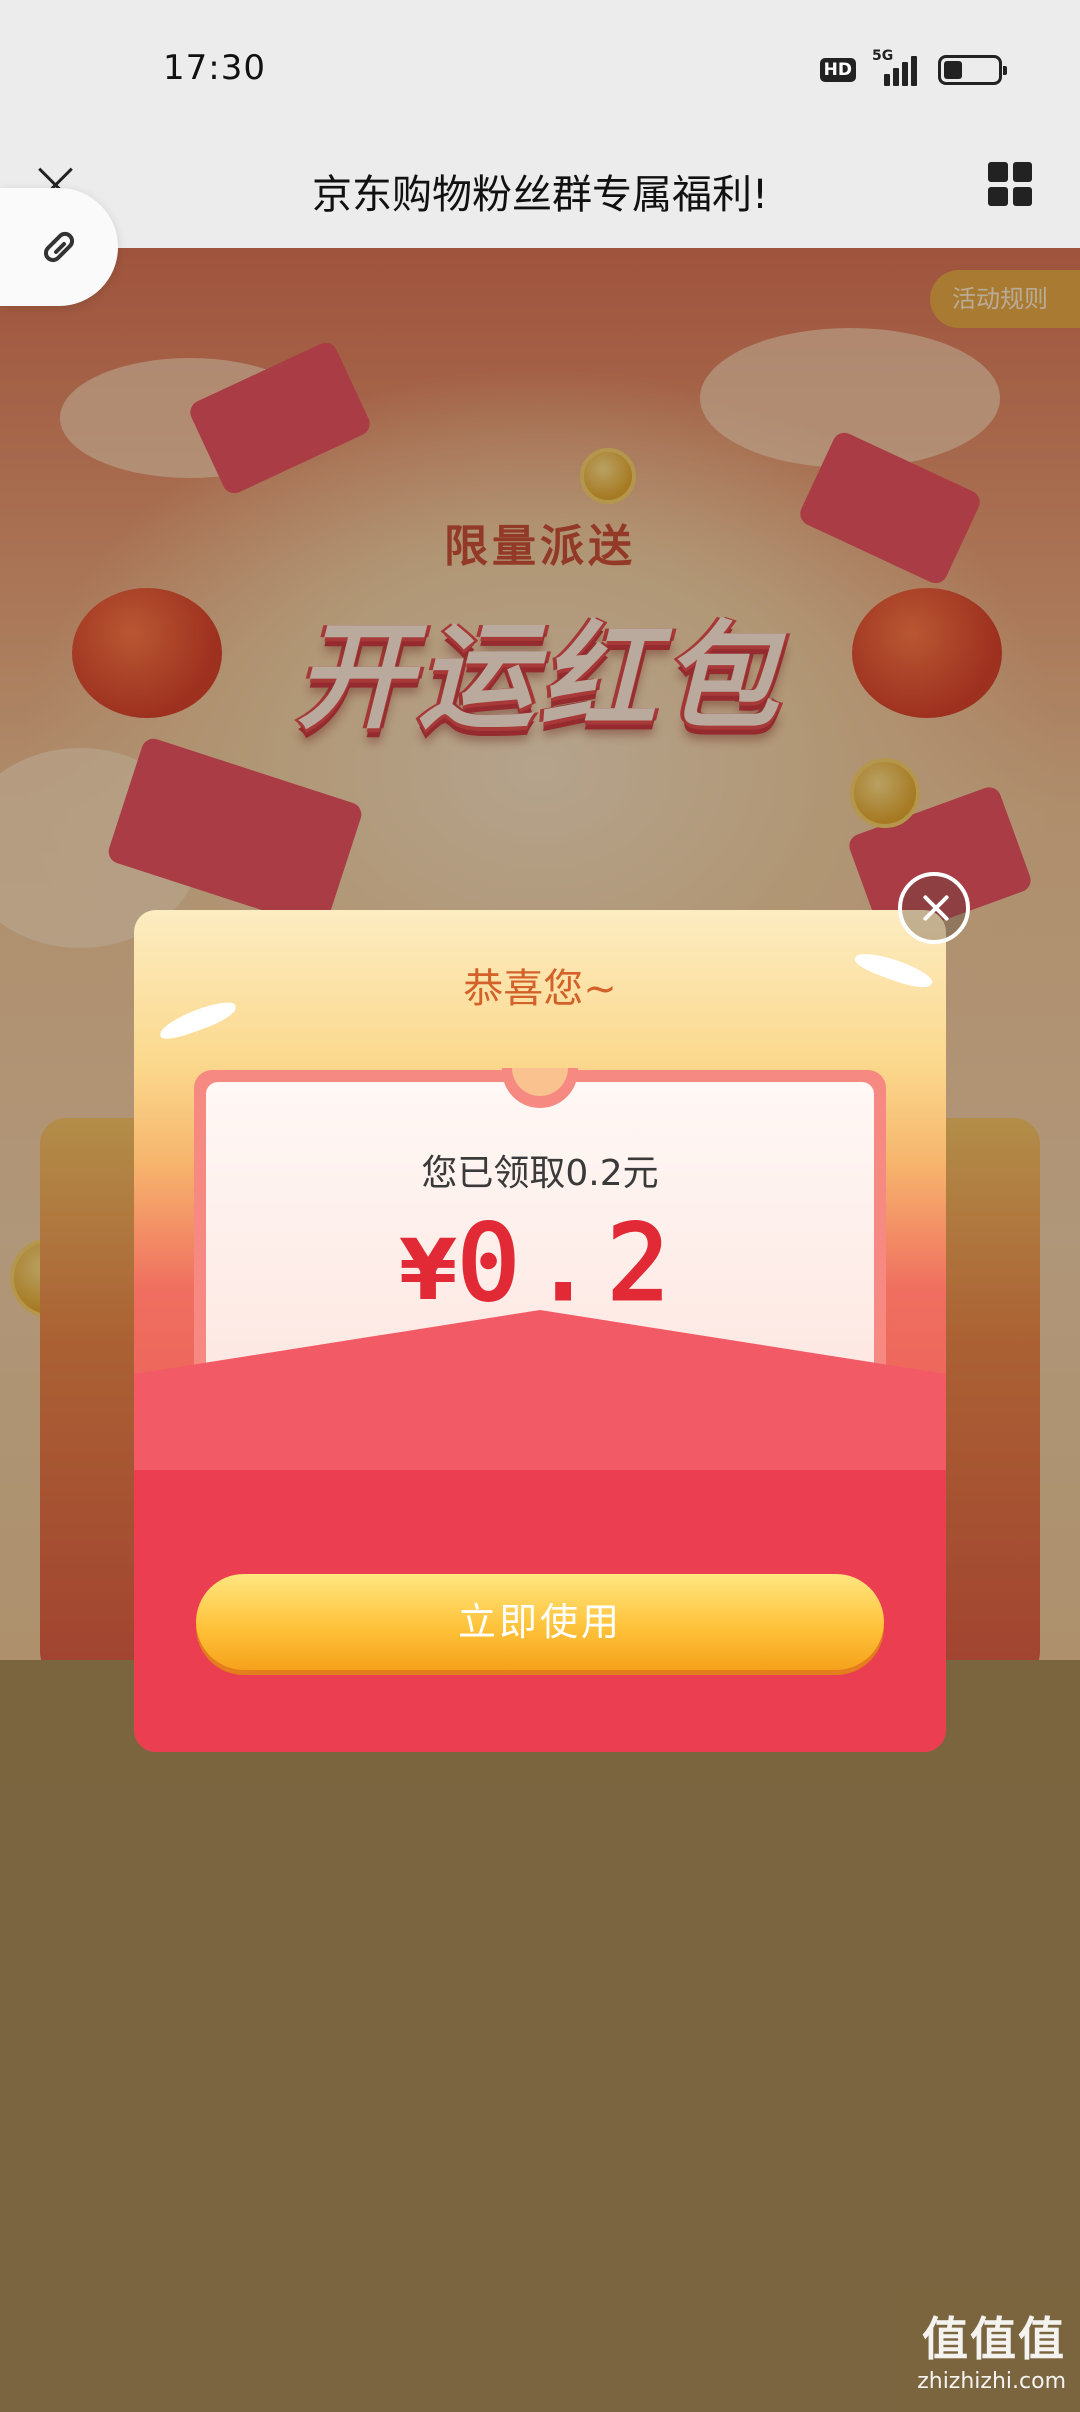 The height and width of the screenshot is (2412, 1080). I want to click on site-watermark: 值值值 zhizhizhi.com, so click(991, 2348).